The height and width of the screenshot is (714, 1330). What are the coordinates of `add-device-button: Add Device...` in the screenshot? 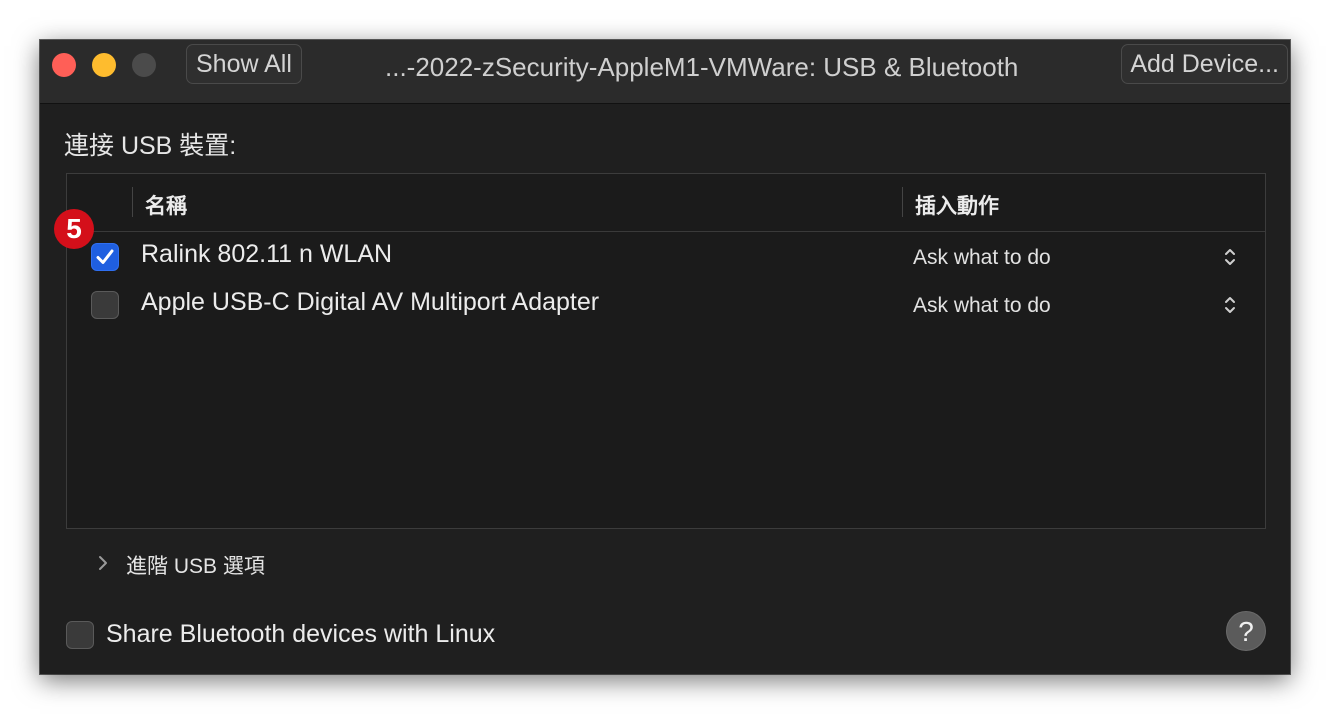 It's located at (1204, 64).